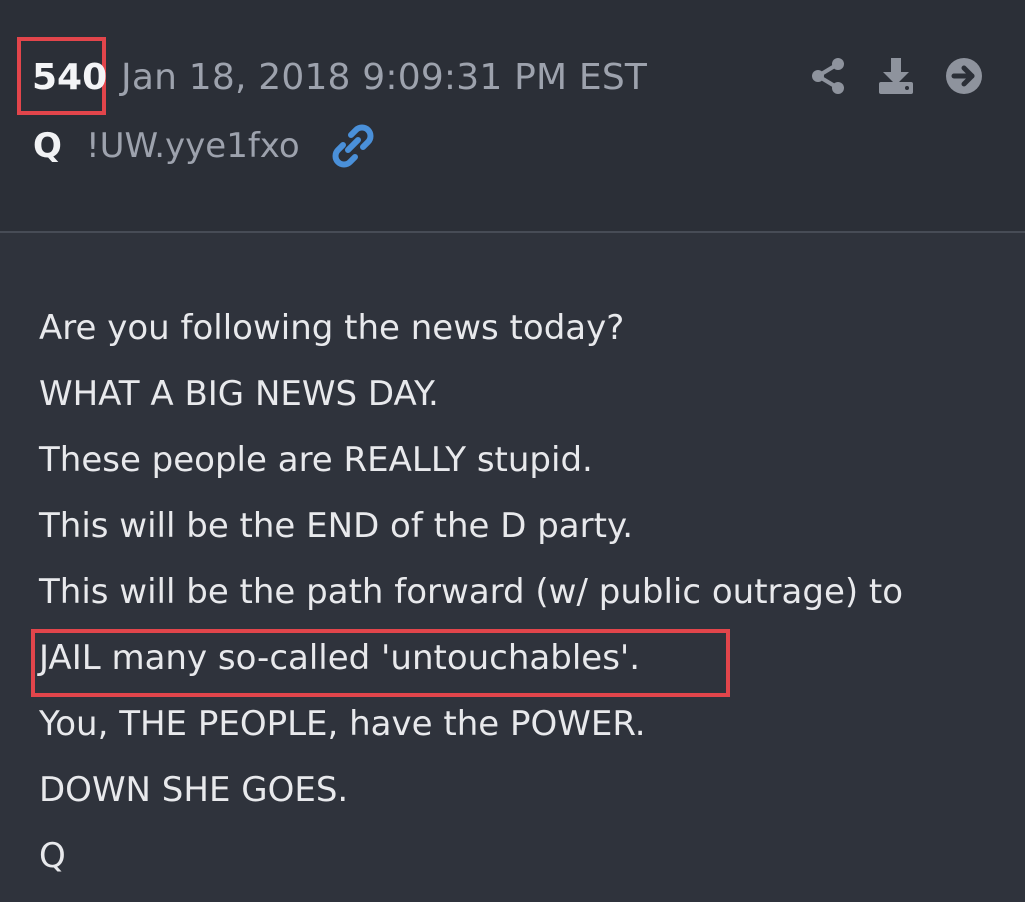 Image resolution: width=1025 pixels, height=902 pixels. Describe the element at coordinates (380, 663) in the screenshot. I see `line-highlight` at that location.